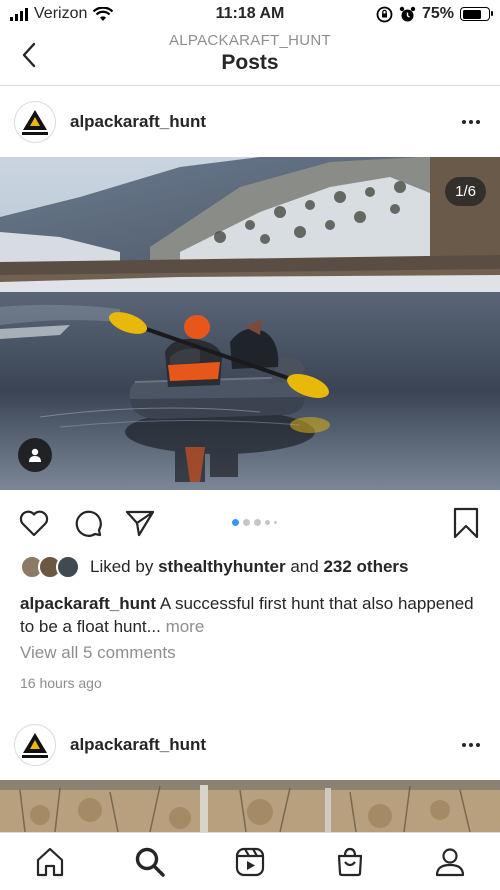  I want to click on profile-icon, so click(450, 861).